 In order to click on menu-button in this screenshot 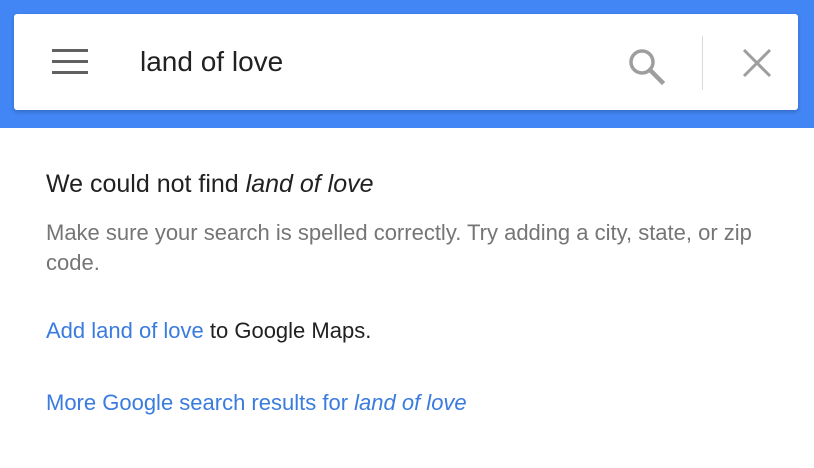, I will do `click(70, 62)`.